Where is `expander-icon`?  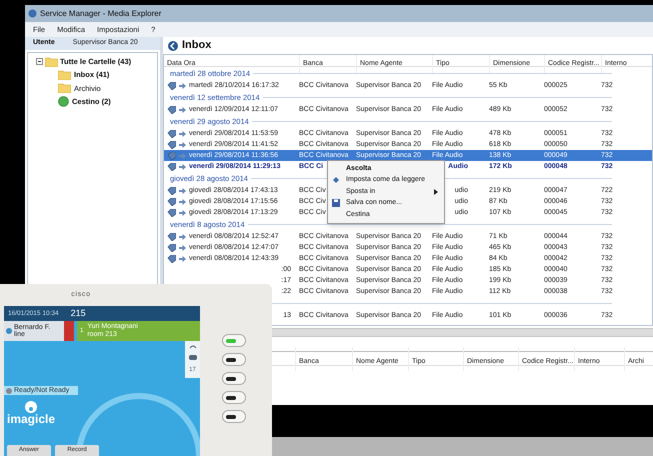
expander-icon is located at coordinates (39, 62).